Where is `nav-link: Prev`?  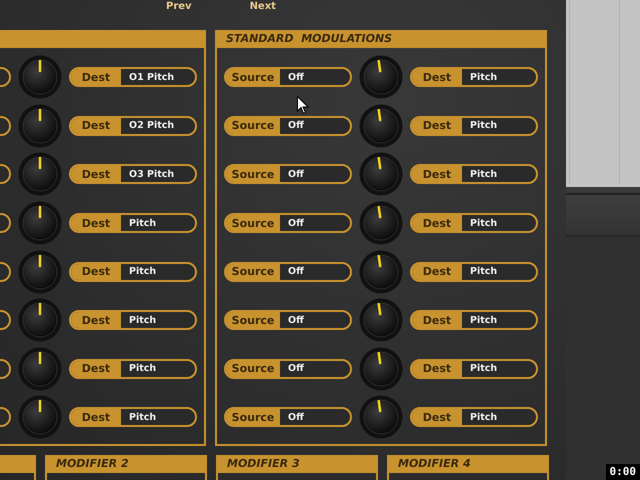
nav-link: Prev is located at coordinates (179, 7).